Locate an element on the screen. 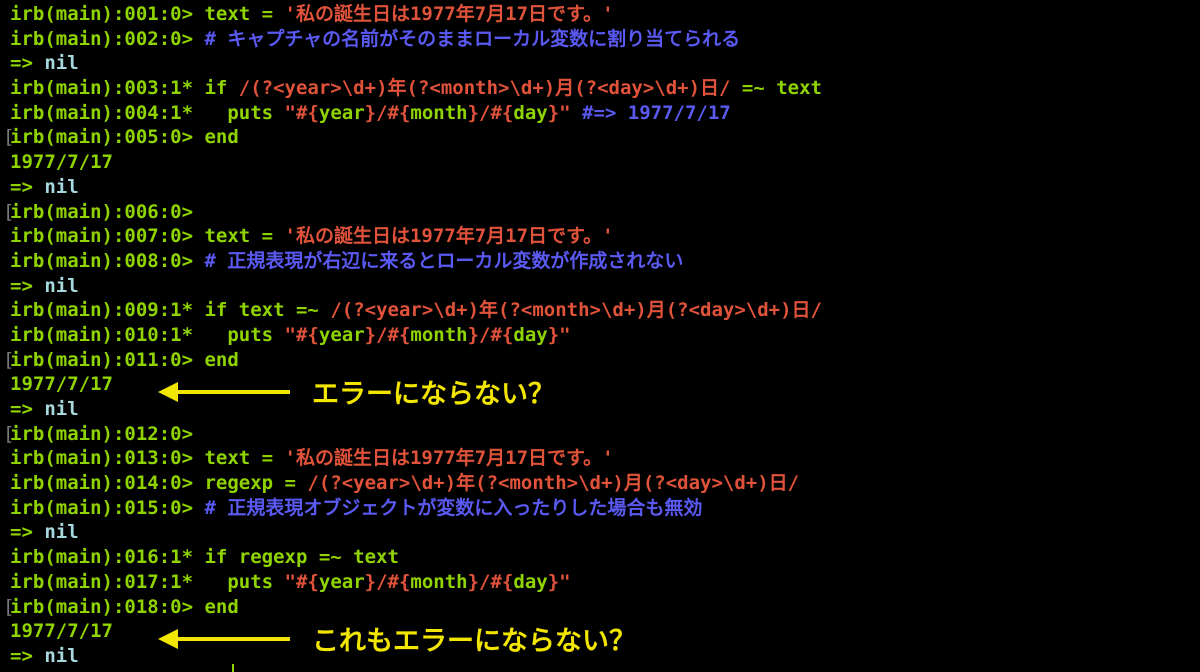 This screenshot has width=1200, height=672. code-token: irb(main):008:0> is located at coordinates (107, 260).